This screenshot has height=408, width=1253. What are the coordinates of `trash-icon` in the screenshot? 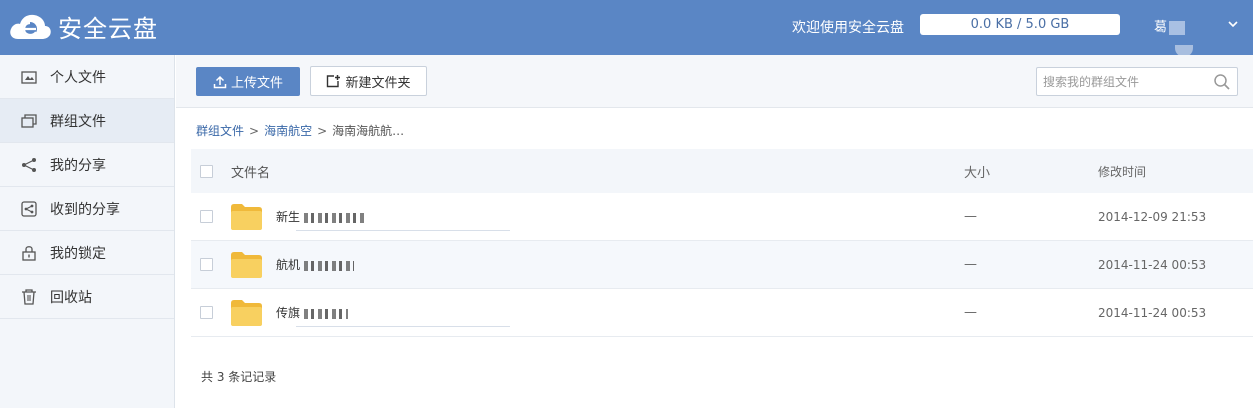 It's located at (29, 297).